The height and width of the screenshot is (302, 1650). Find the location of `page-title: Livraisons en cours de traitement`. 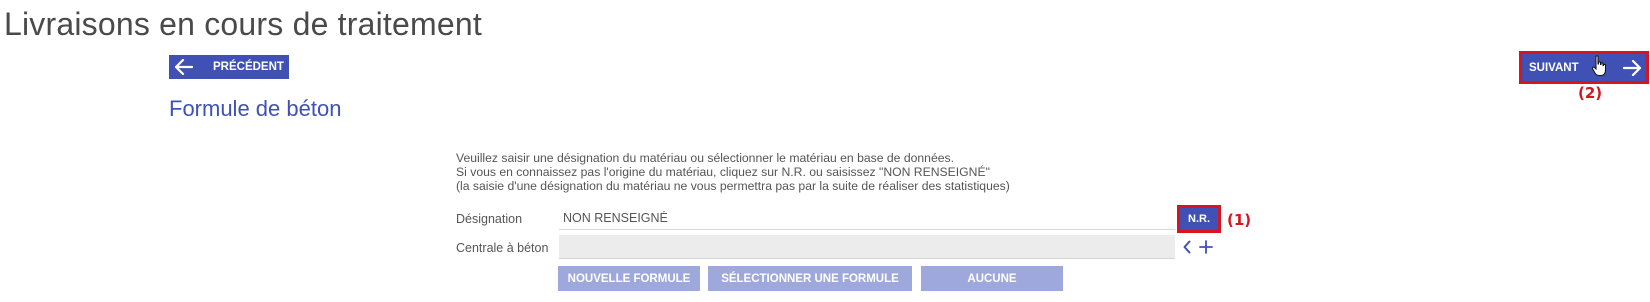

page-title: Livraisons en cours de traitement is located at coordinates (243, 24).